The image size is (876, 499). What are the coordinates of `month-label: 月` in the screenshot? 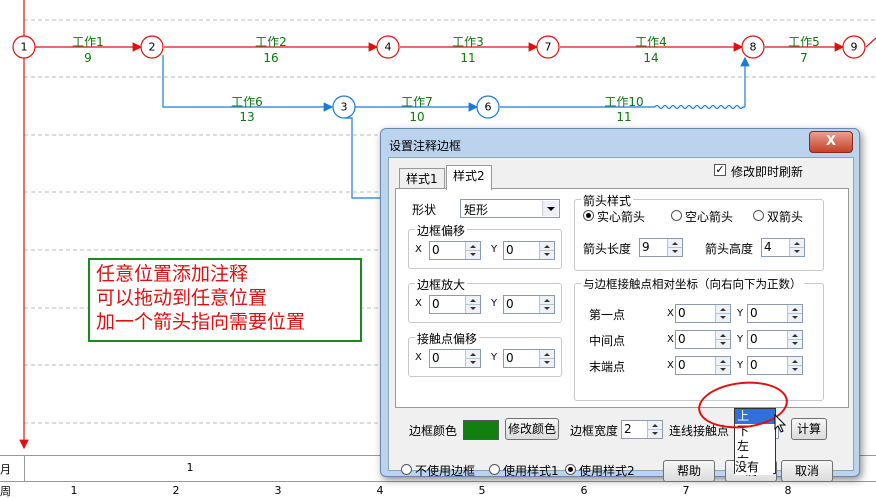 It's located at (5, 469).